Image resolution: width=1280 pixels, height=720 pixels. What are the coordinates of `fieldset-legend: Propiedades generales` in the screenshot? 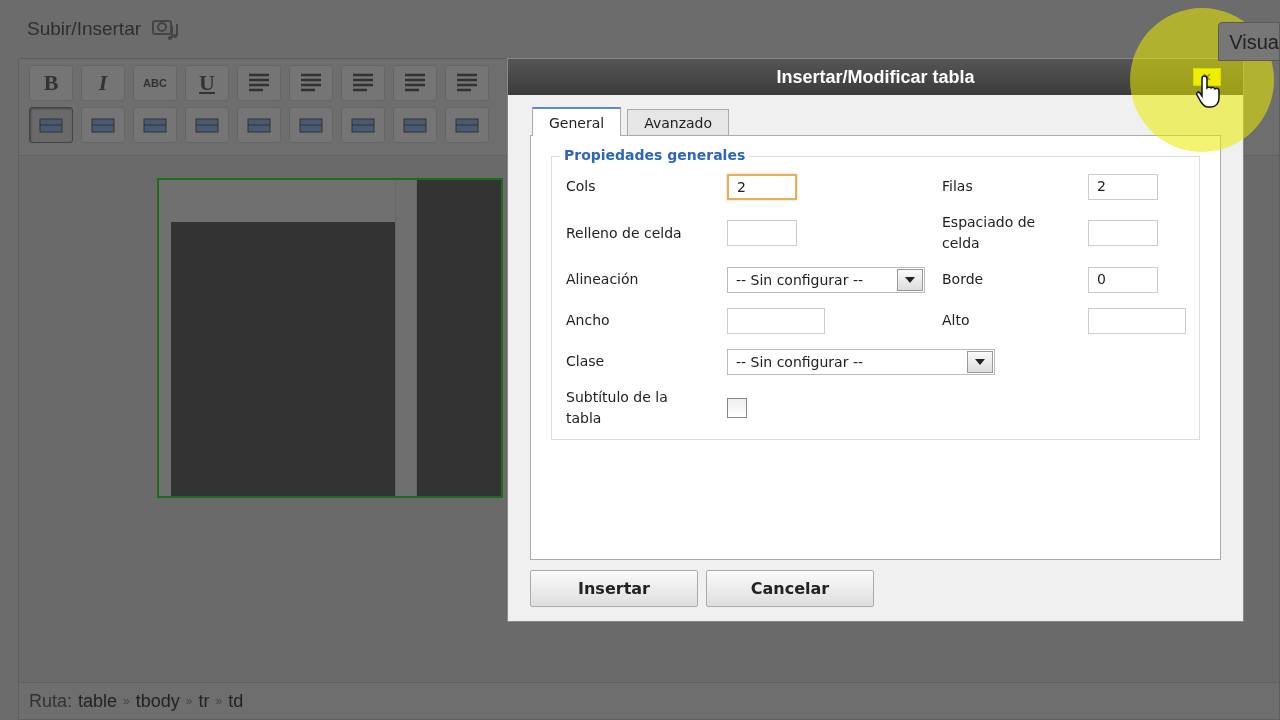 It's located at (655, 155).